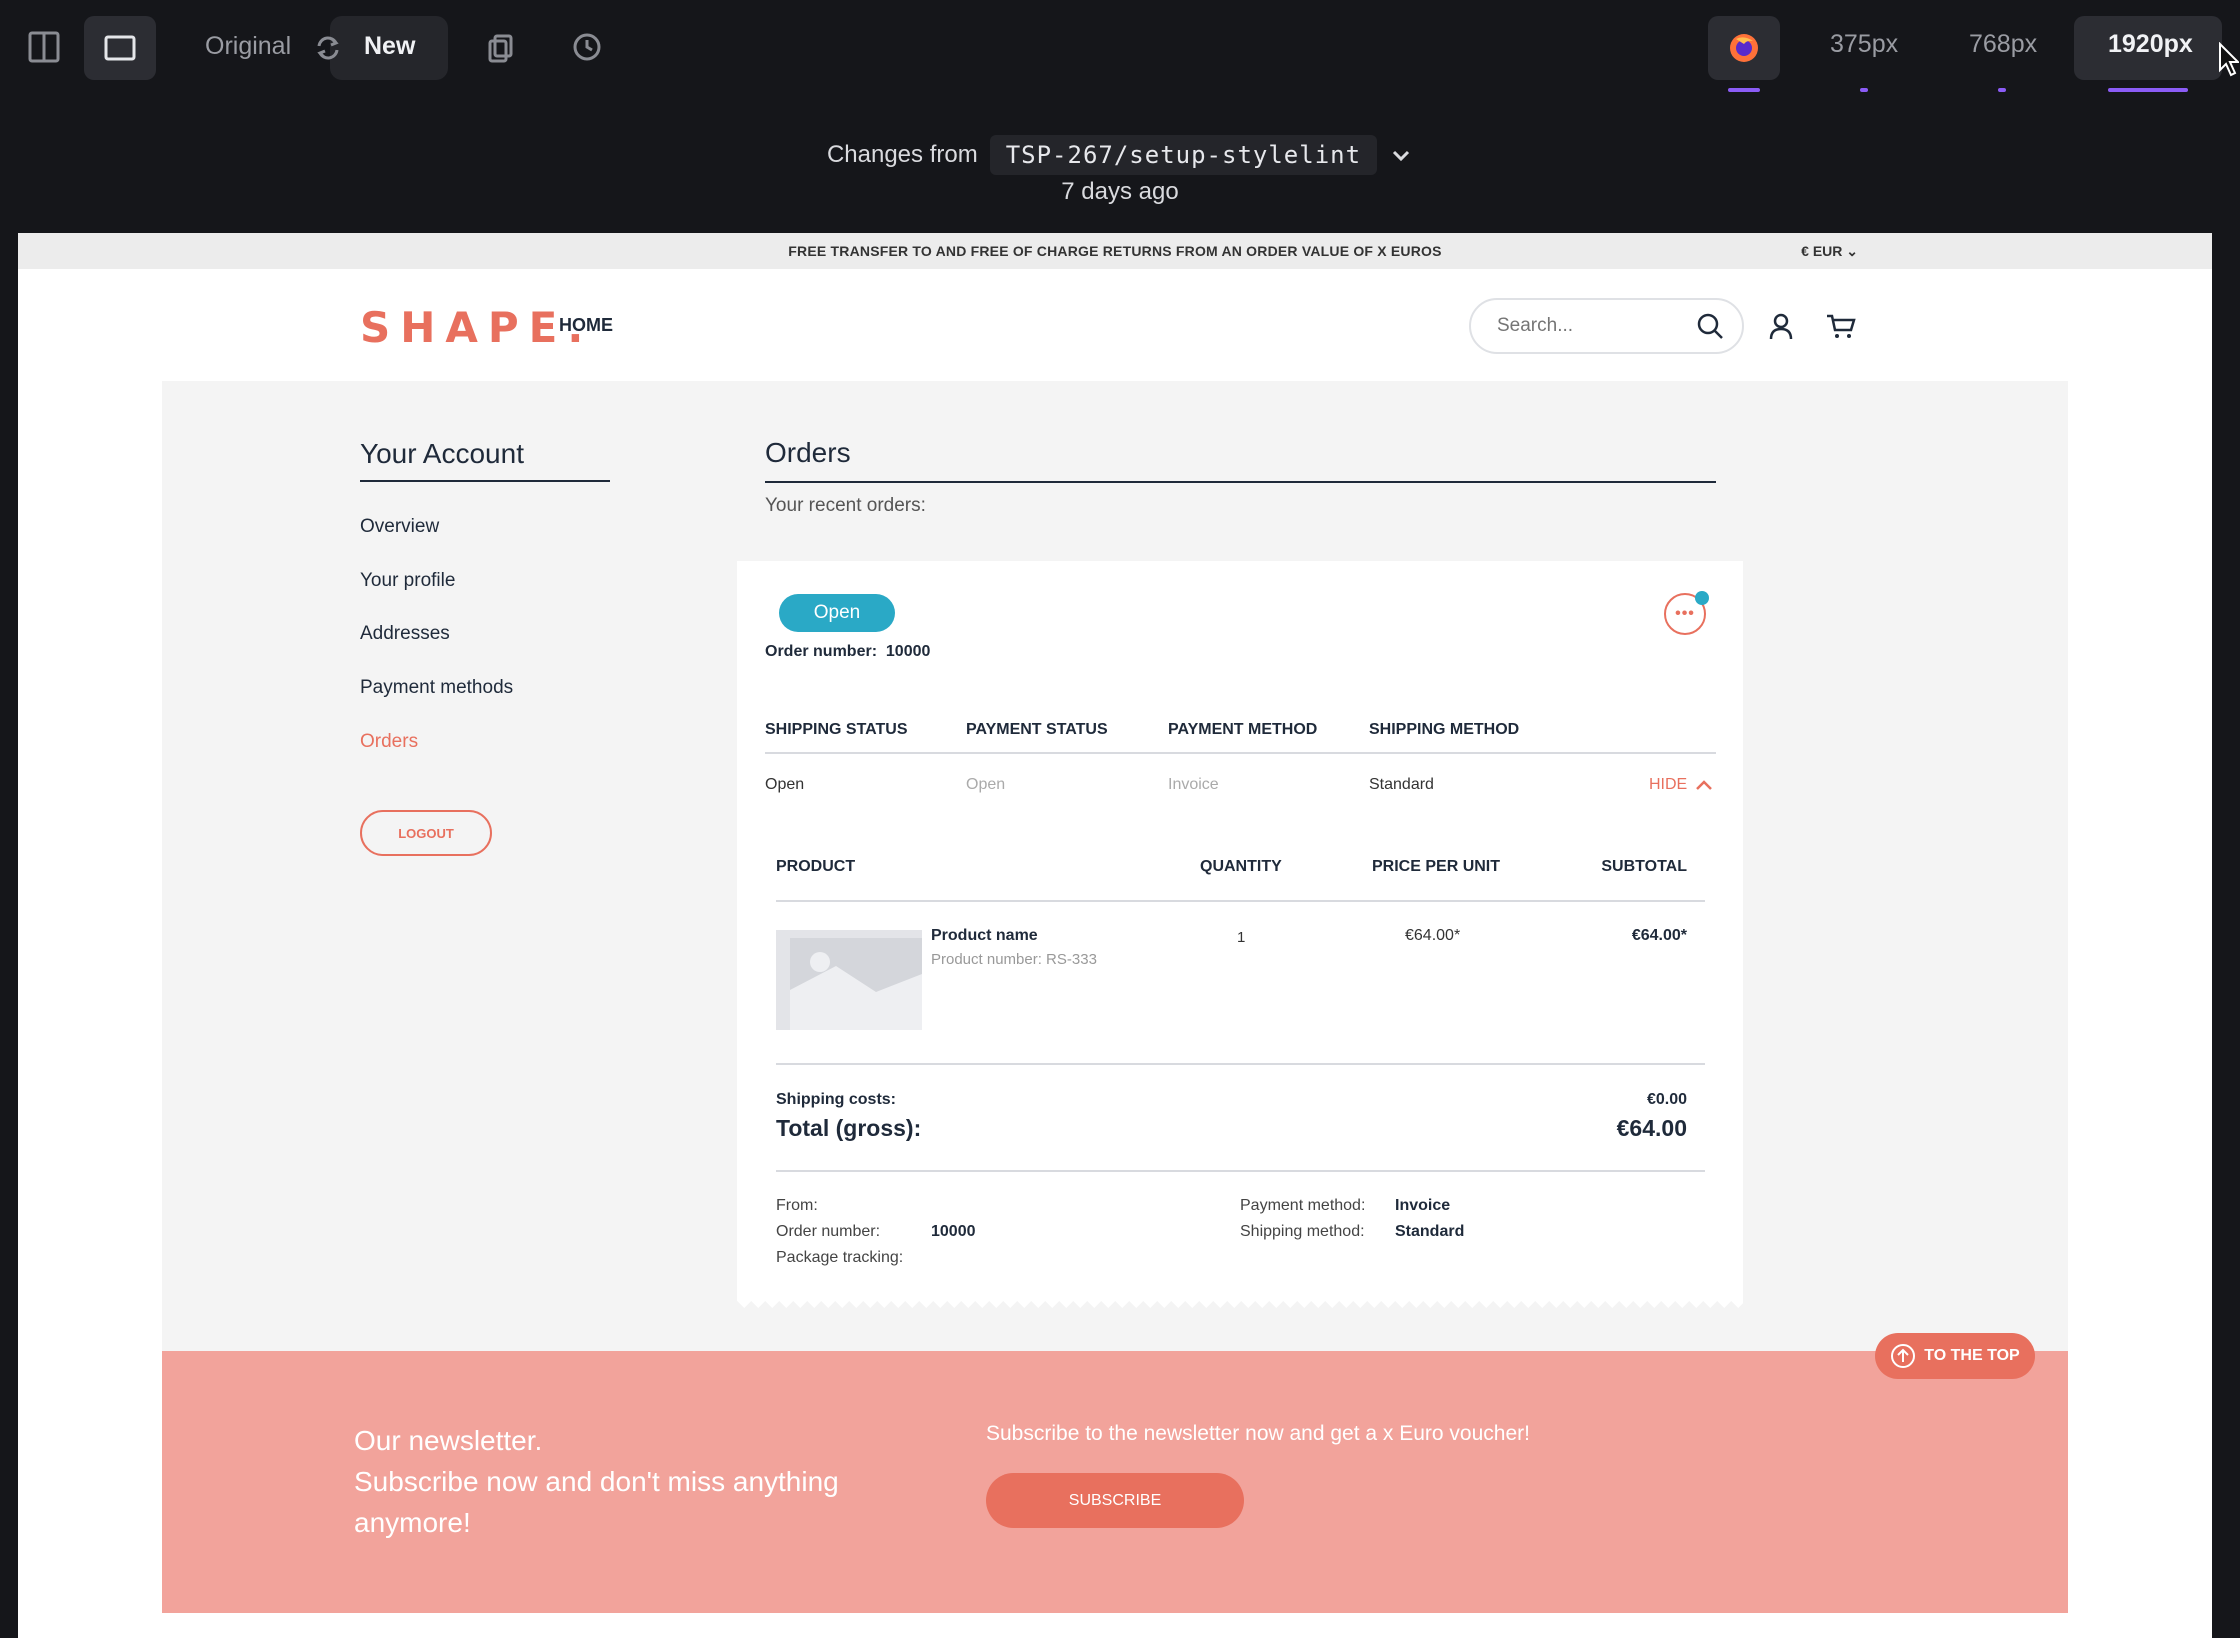 This screenshot has height=1638, width=2240. I want to click on firefox-underline, so click(1744, 90).